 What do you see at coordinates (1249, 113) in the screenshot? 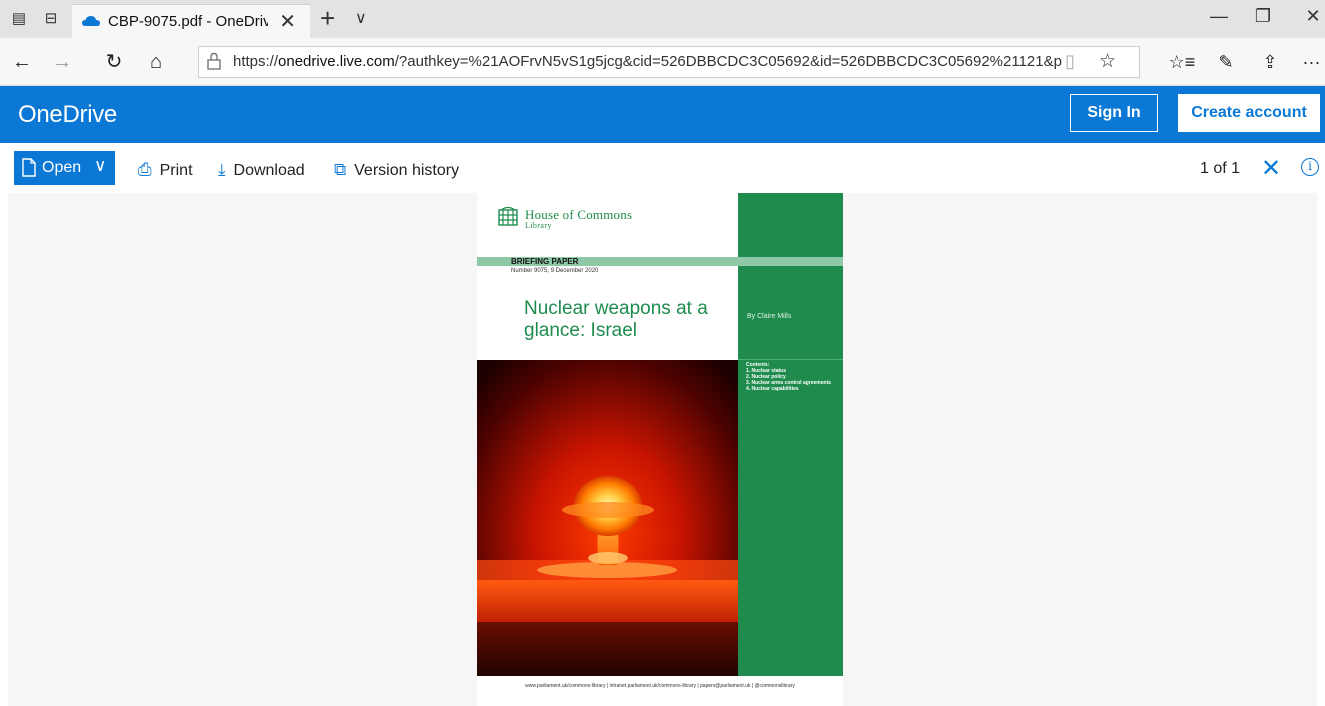
I see `create-account-button: Create account` at bounding box center [1249, 113].